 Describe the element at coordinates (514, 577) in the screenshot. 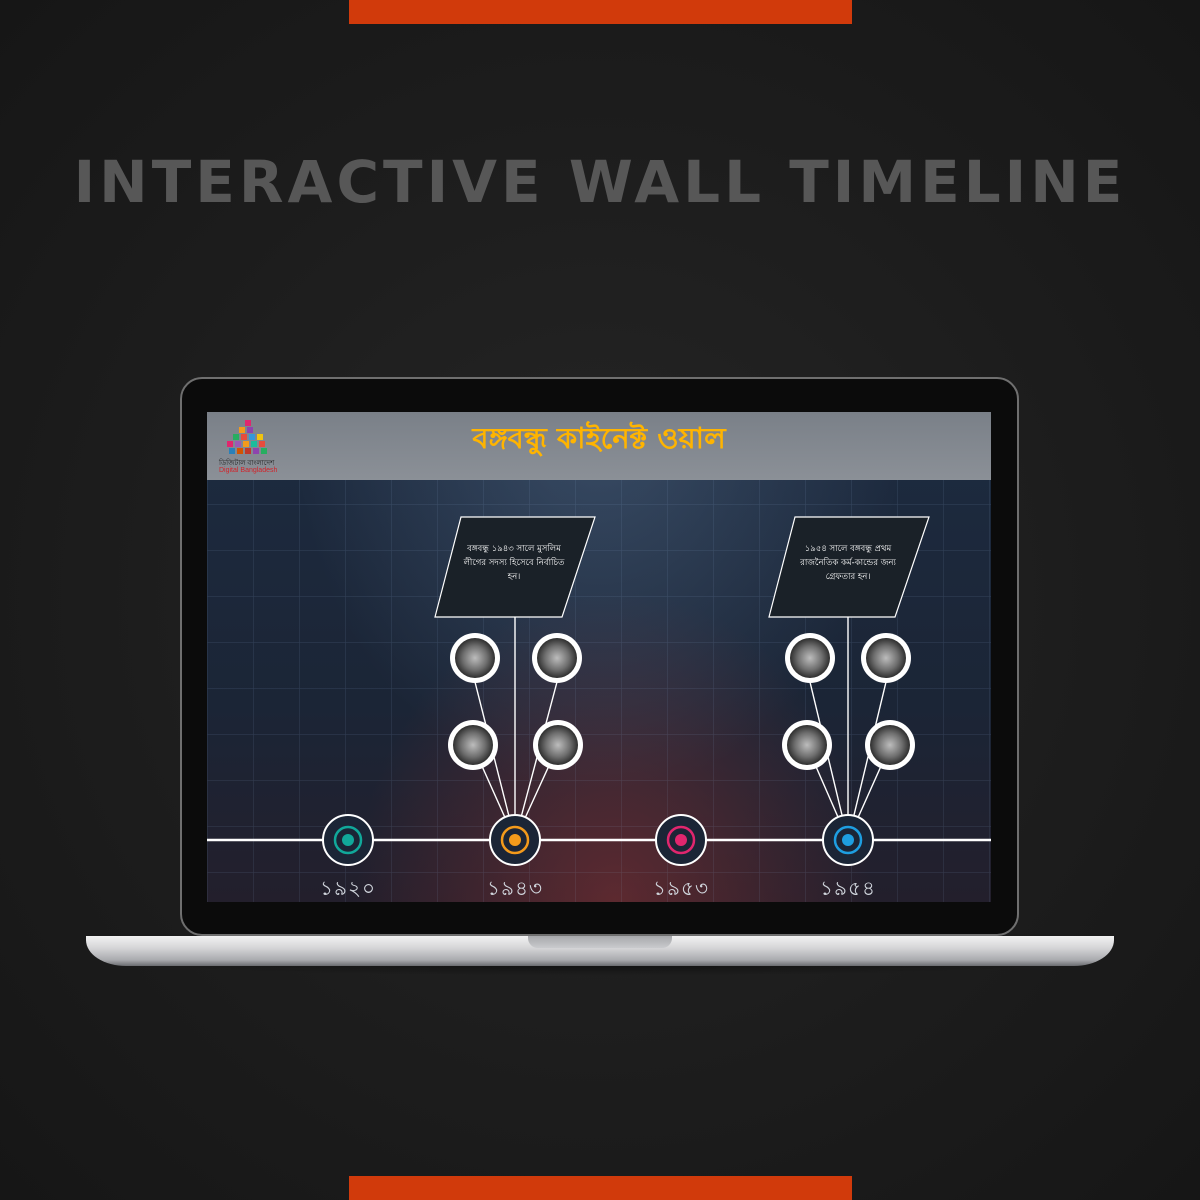

I see `info-line: হন।` at that location.